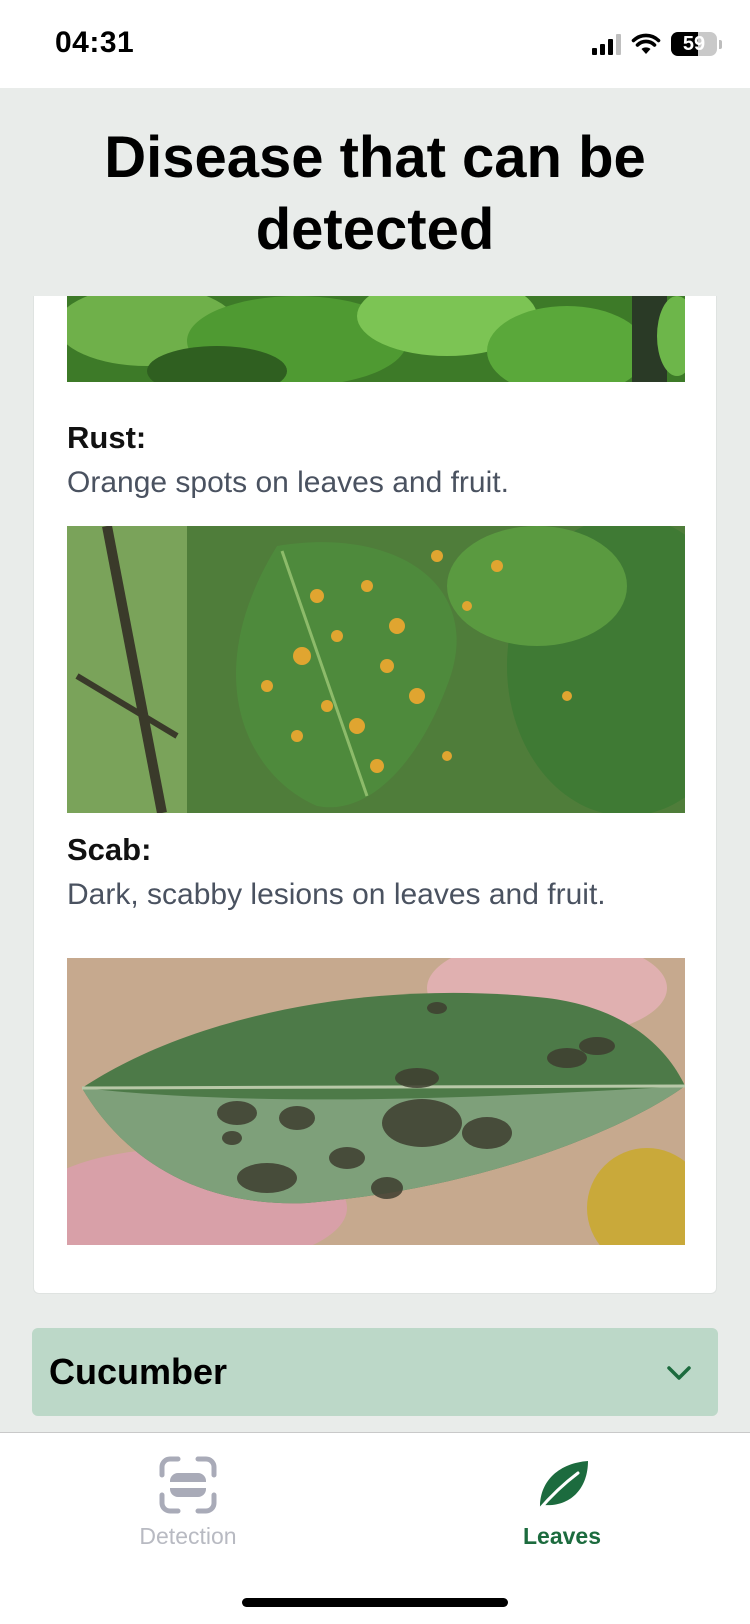 Image resolution: width=750 pixels, height=1624 pixels. What do you see at coordinates (606, 44) in the screenshot?
I see `cellular-signal-icon` at bounding box center [606, 44].